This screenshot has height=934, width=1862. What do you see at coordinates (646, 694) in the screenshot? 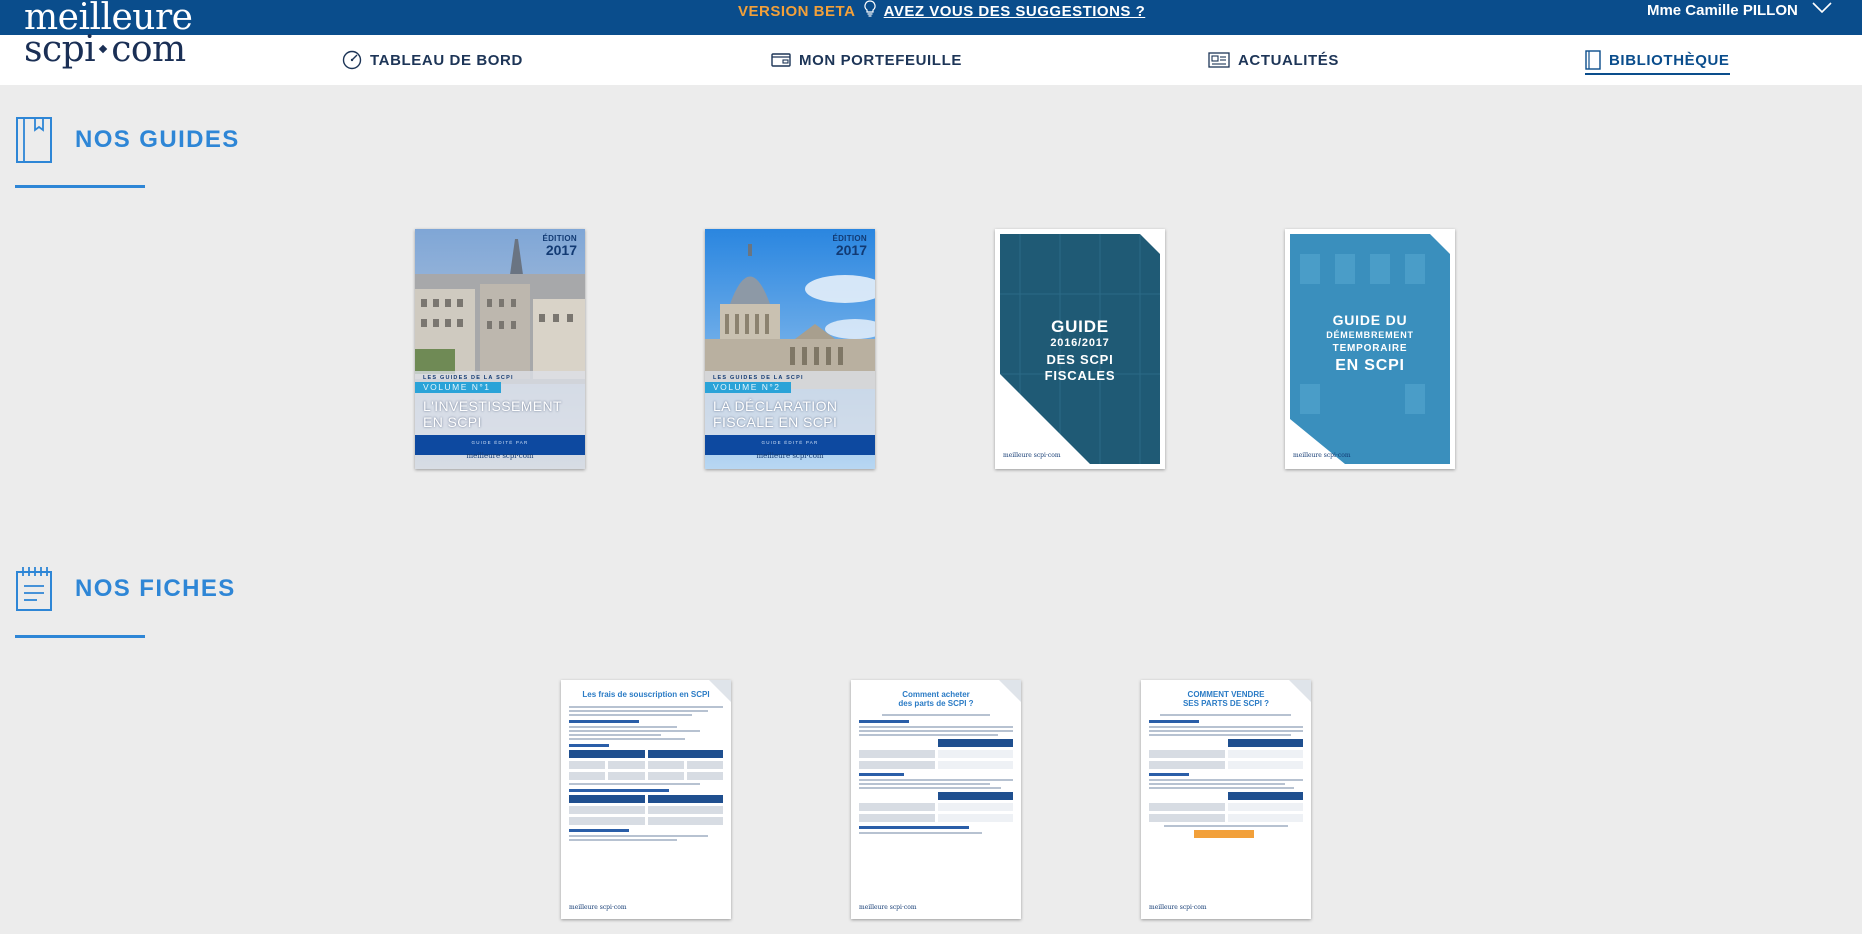
I see `fiche-title: Les frais de souscription en SCPI` at bounding box center [646, 694].